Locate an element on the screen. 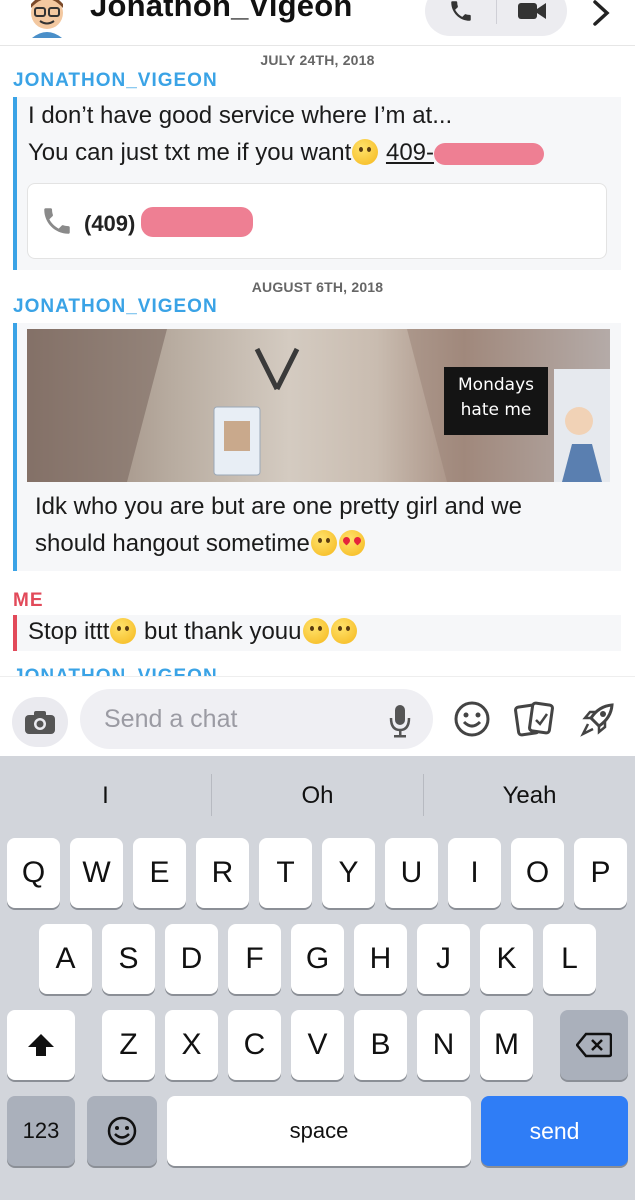 The image size is (635, 1200). heart-eyes-emoji is located at coordinates (351, 543).